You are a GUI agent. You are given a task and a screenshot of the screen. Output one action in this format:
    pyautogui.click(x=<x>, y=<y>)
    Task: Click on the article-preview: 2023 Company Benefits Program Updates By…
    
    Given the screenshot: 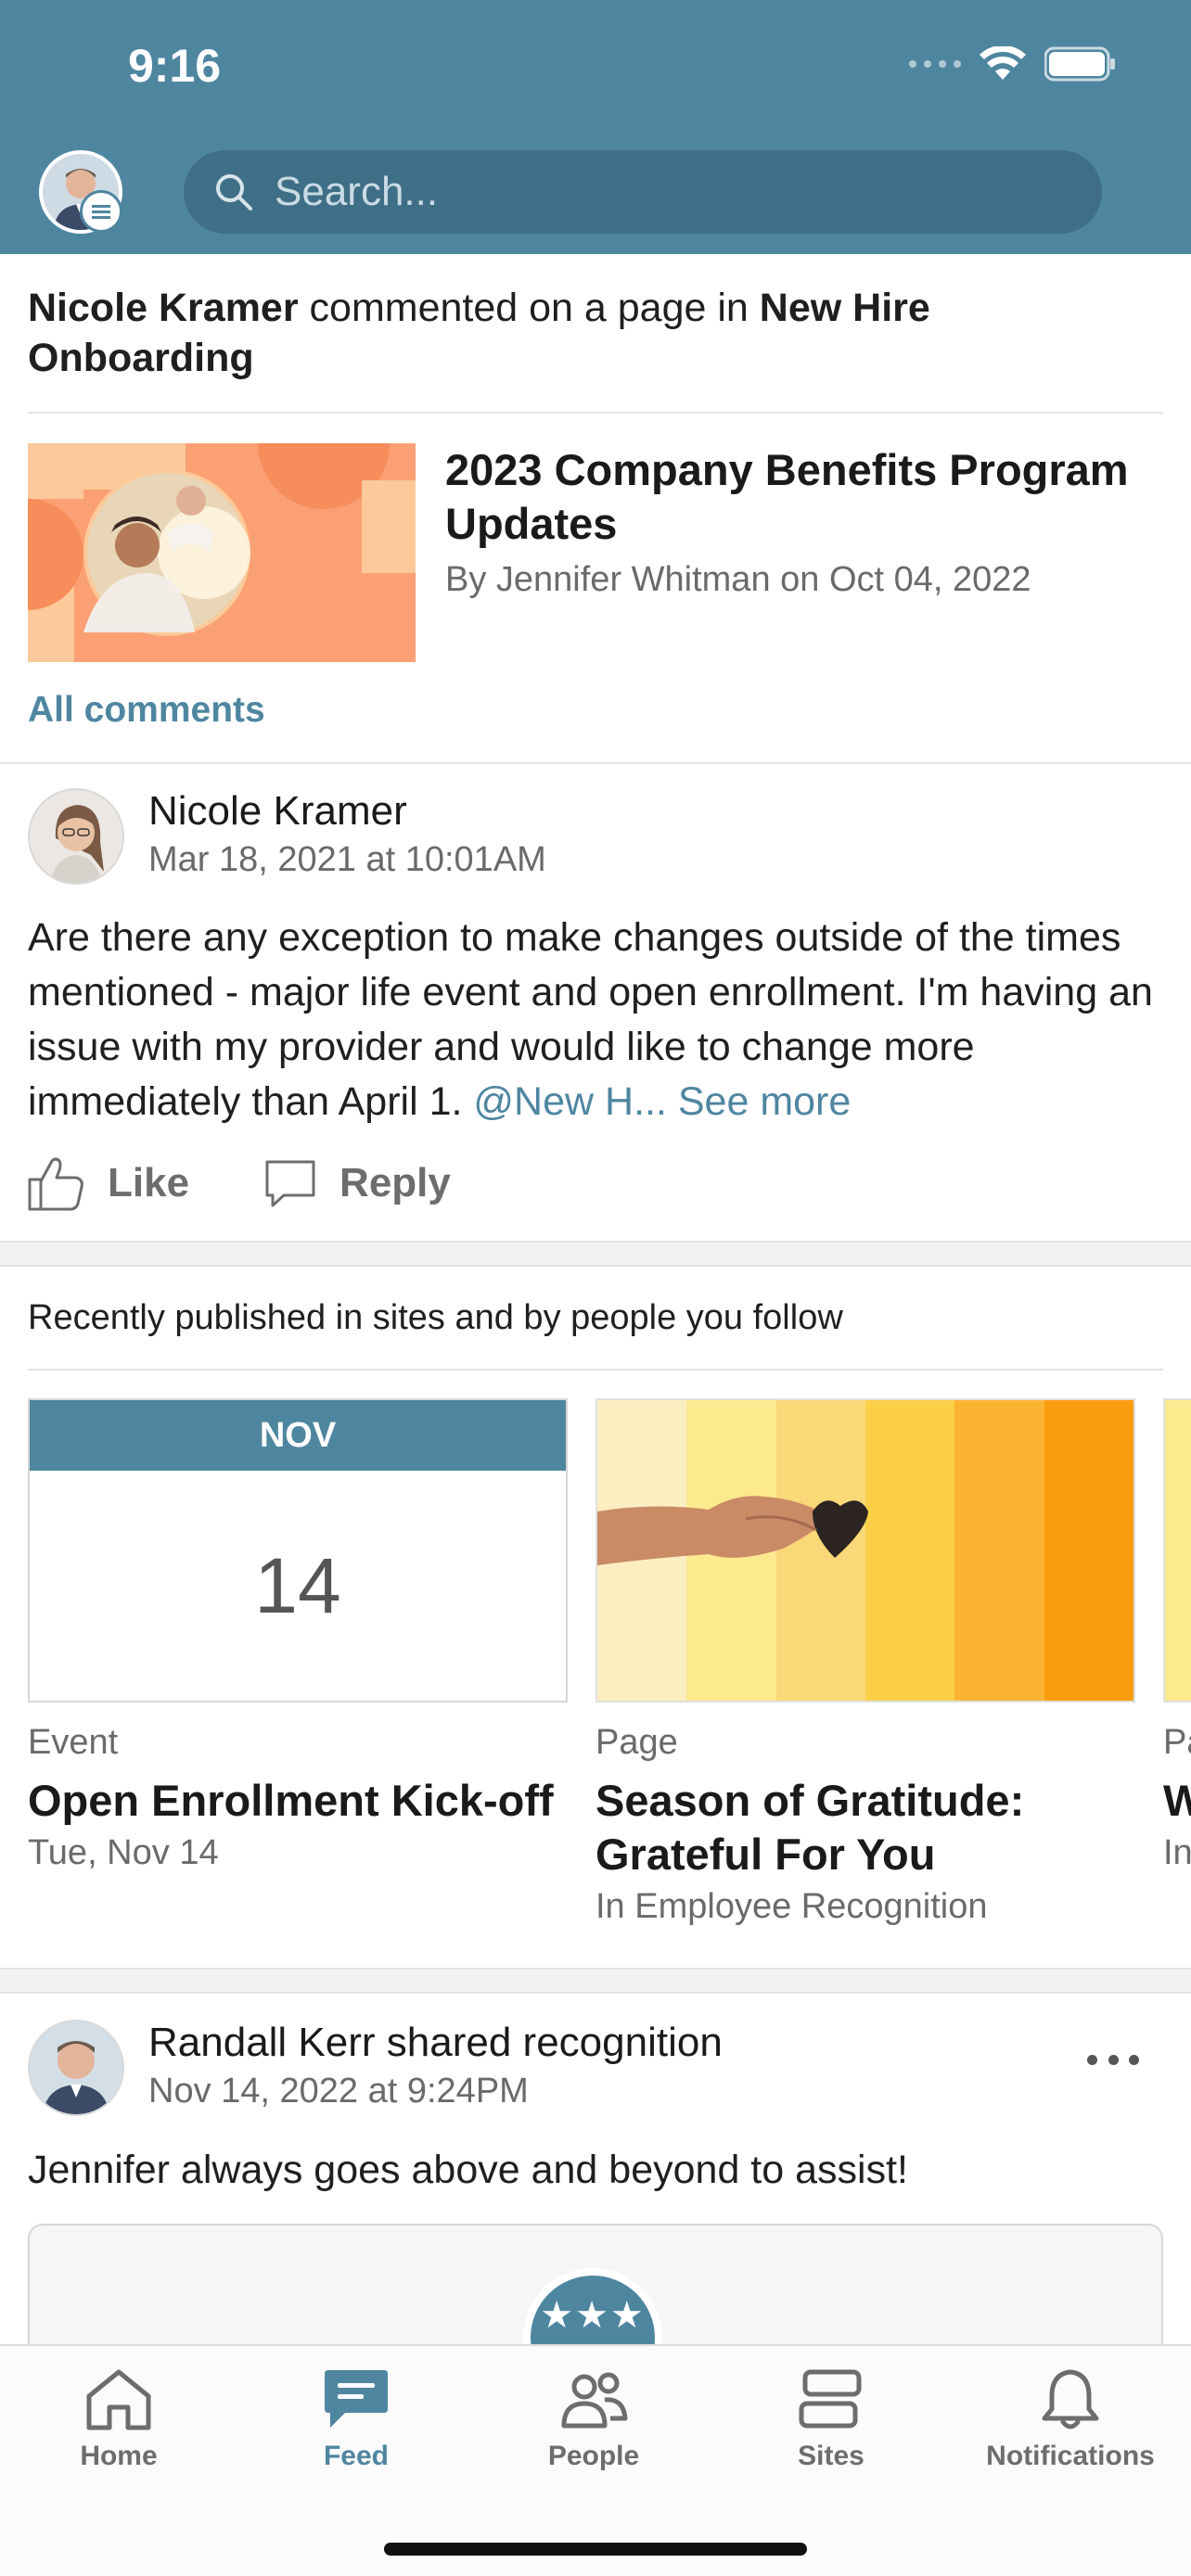 What is the action you would take?
    pyautogui.click(x=595, y=552)
    